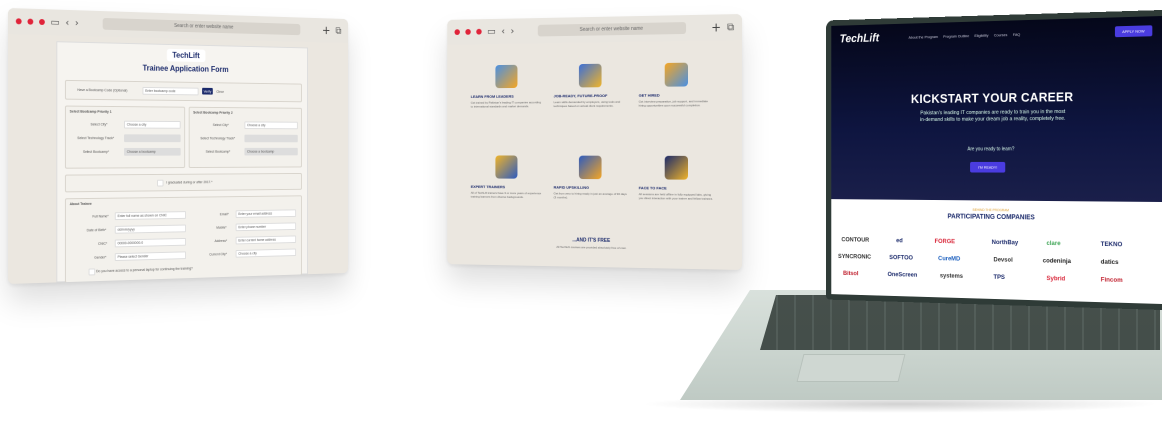  I want to click on url-placeholder-2: Search or enter website name, so click(611, 29).